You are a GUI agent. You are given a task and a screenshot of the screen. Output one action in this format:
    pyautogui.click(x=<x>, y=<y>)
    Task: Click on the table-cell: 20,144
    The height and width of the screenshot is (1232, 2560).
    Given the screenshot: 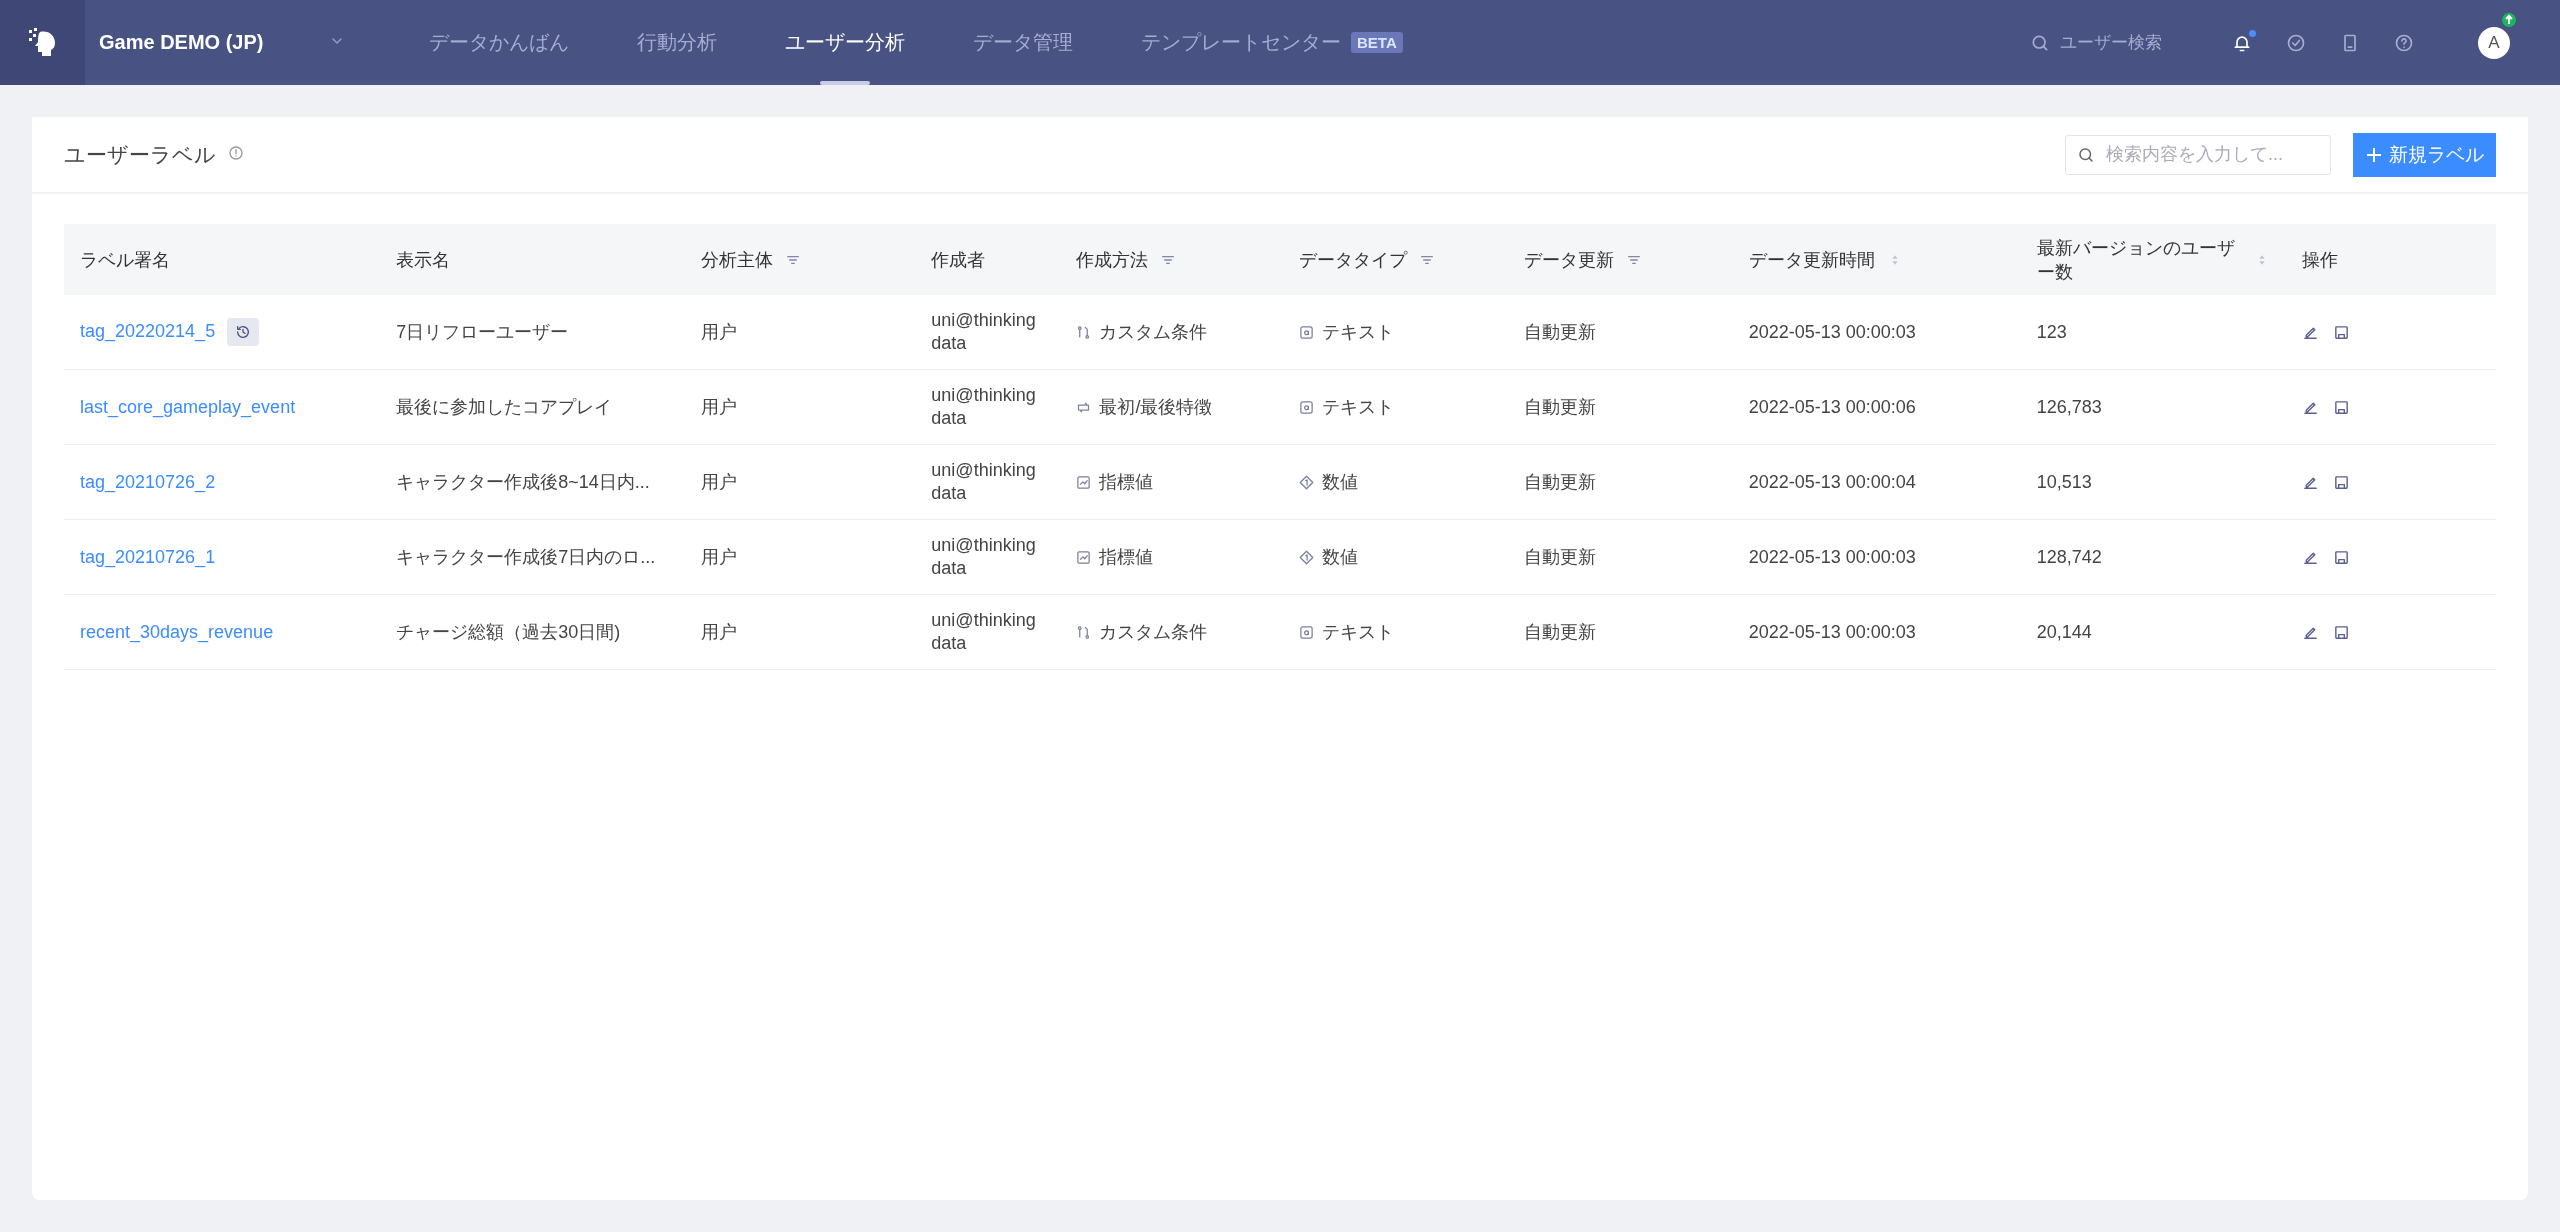 What is the action you would take?
    pyautogui.click(x=2064, y=631)
    